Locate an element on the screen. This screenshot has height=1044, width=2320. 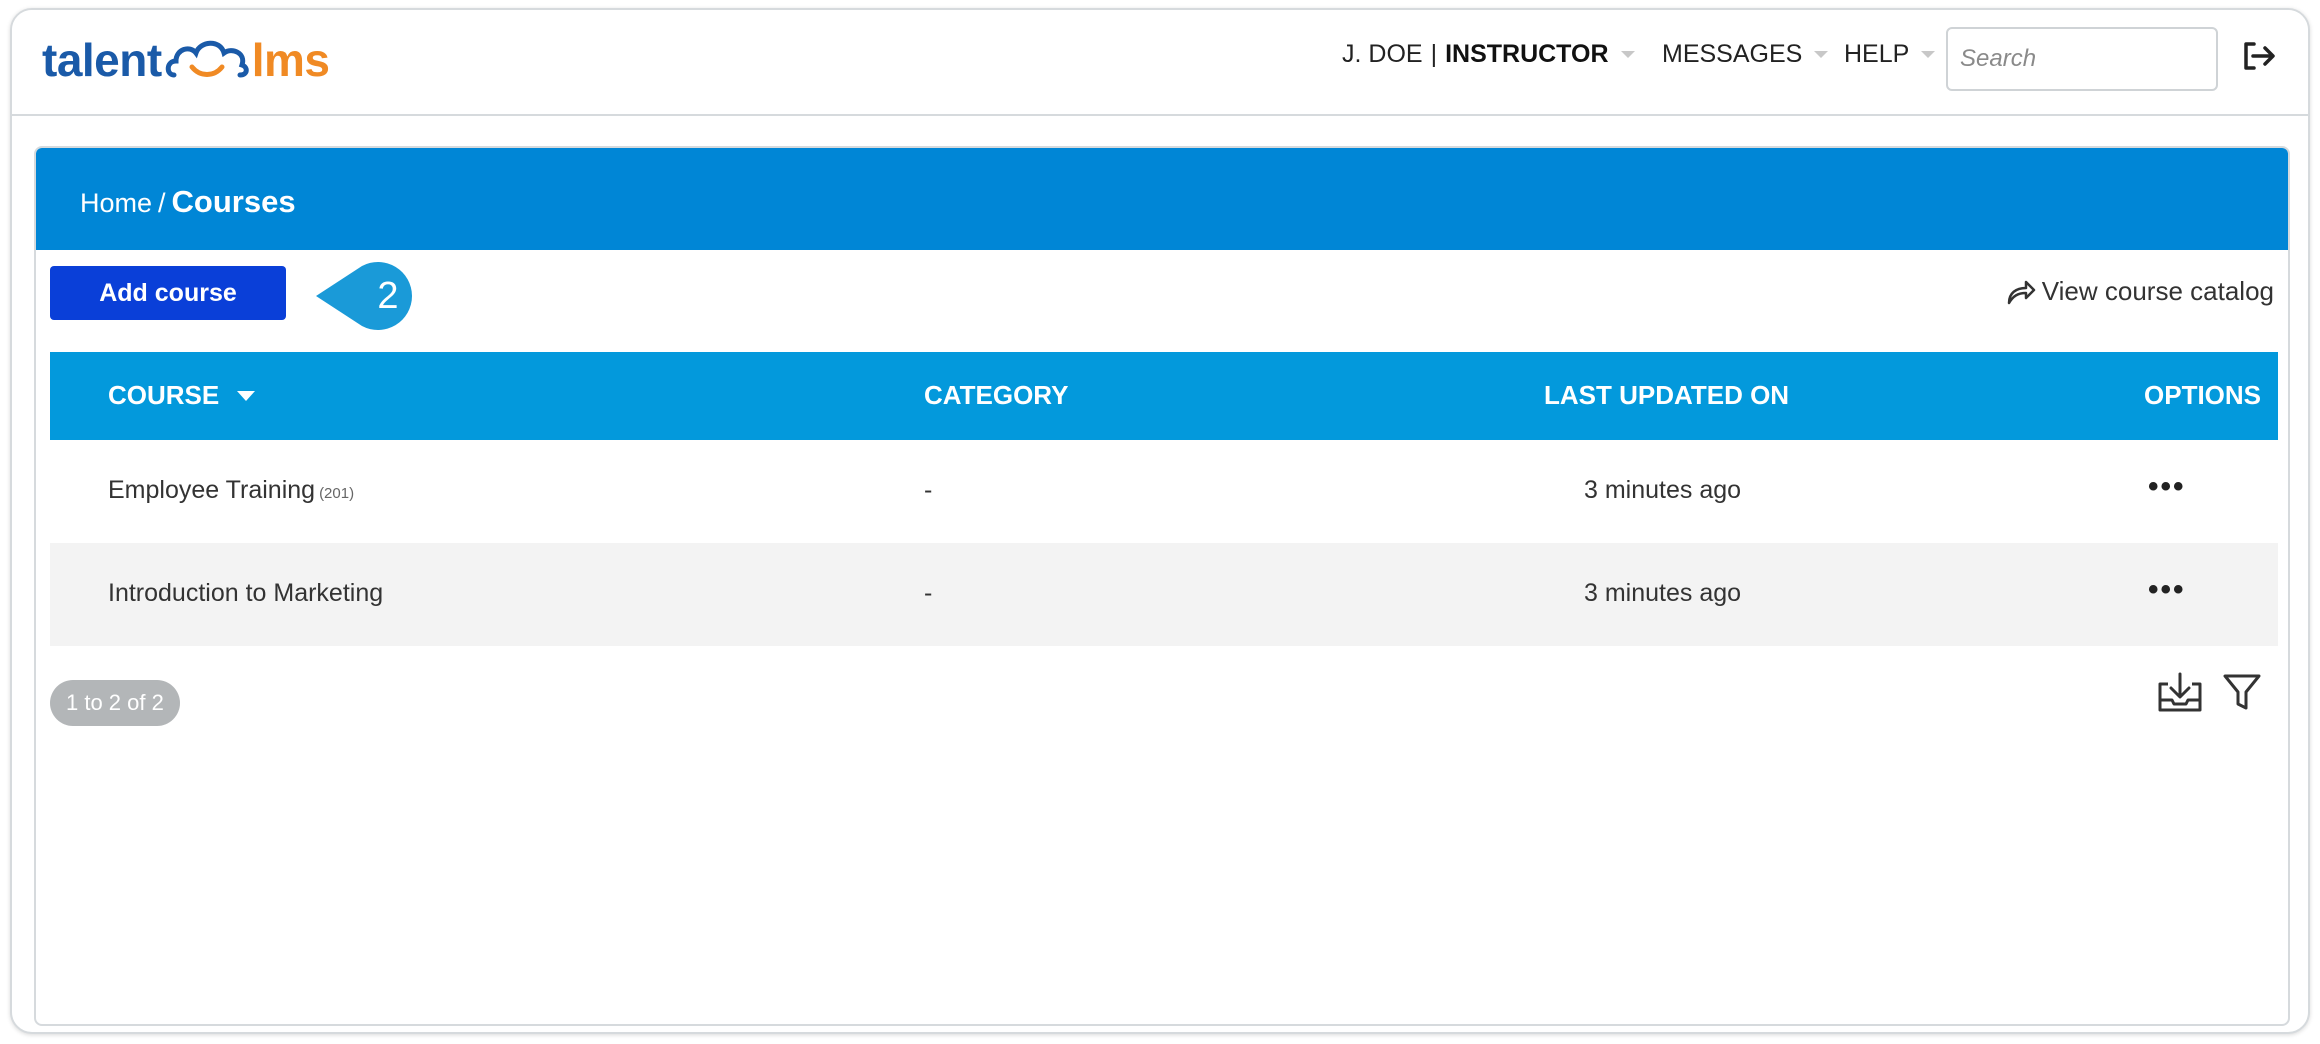
logo-text-talent: talent is located at coordinates (102, 60).